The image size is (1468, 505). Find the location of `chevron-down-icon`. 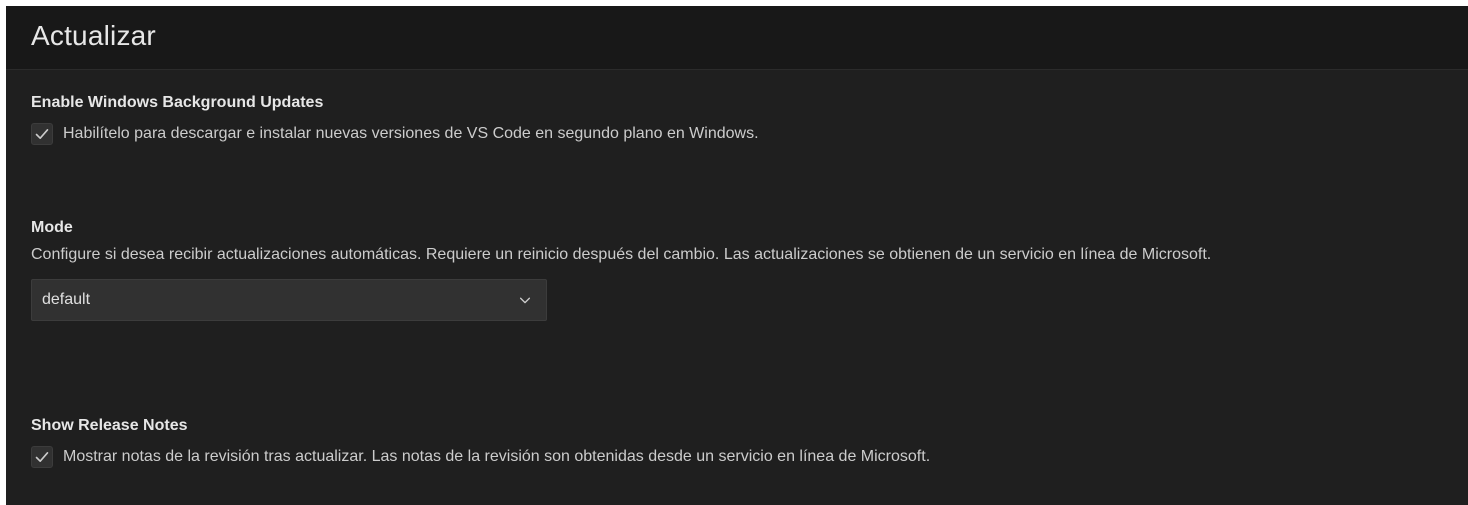

chevron-down-icon is located at coordinates (525, 300).